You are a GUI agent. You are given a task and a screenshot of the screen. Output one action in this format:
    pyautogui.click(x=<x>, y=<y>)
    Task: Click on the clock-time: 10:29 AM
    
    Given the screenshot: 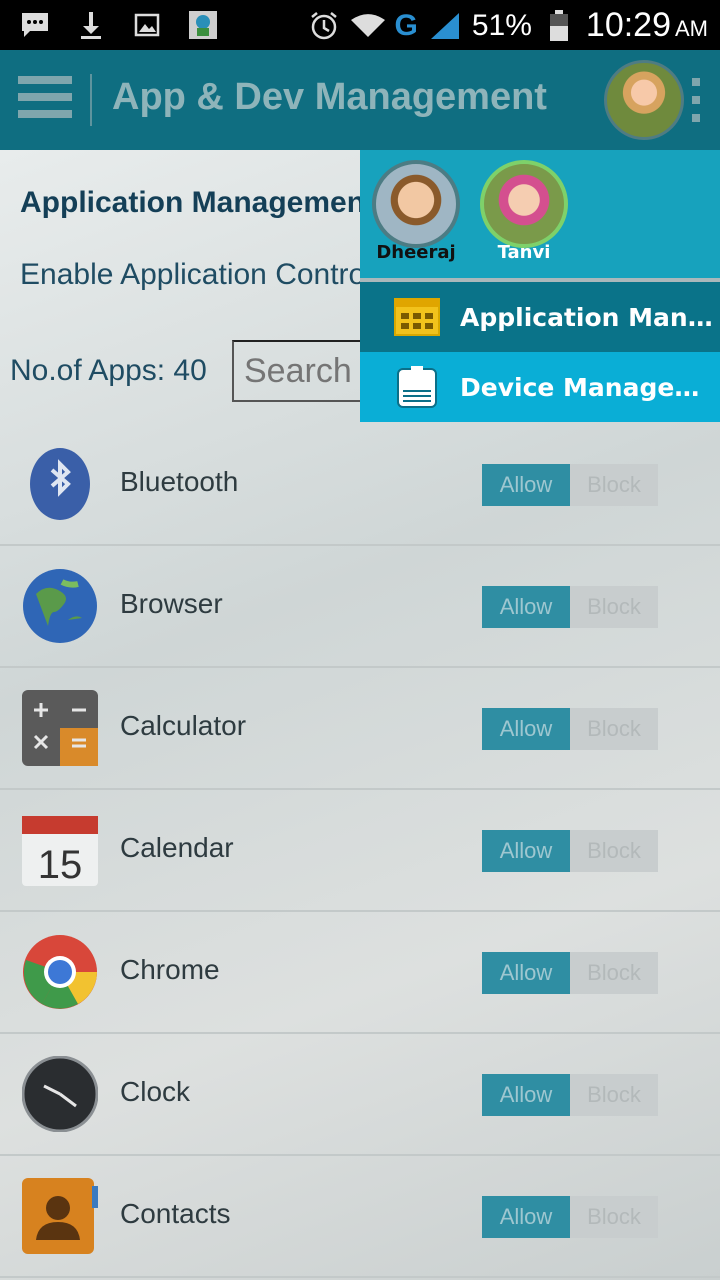 What is the action you would take?
    pyautogui.click(x=647, y=25)
    